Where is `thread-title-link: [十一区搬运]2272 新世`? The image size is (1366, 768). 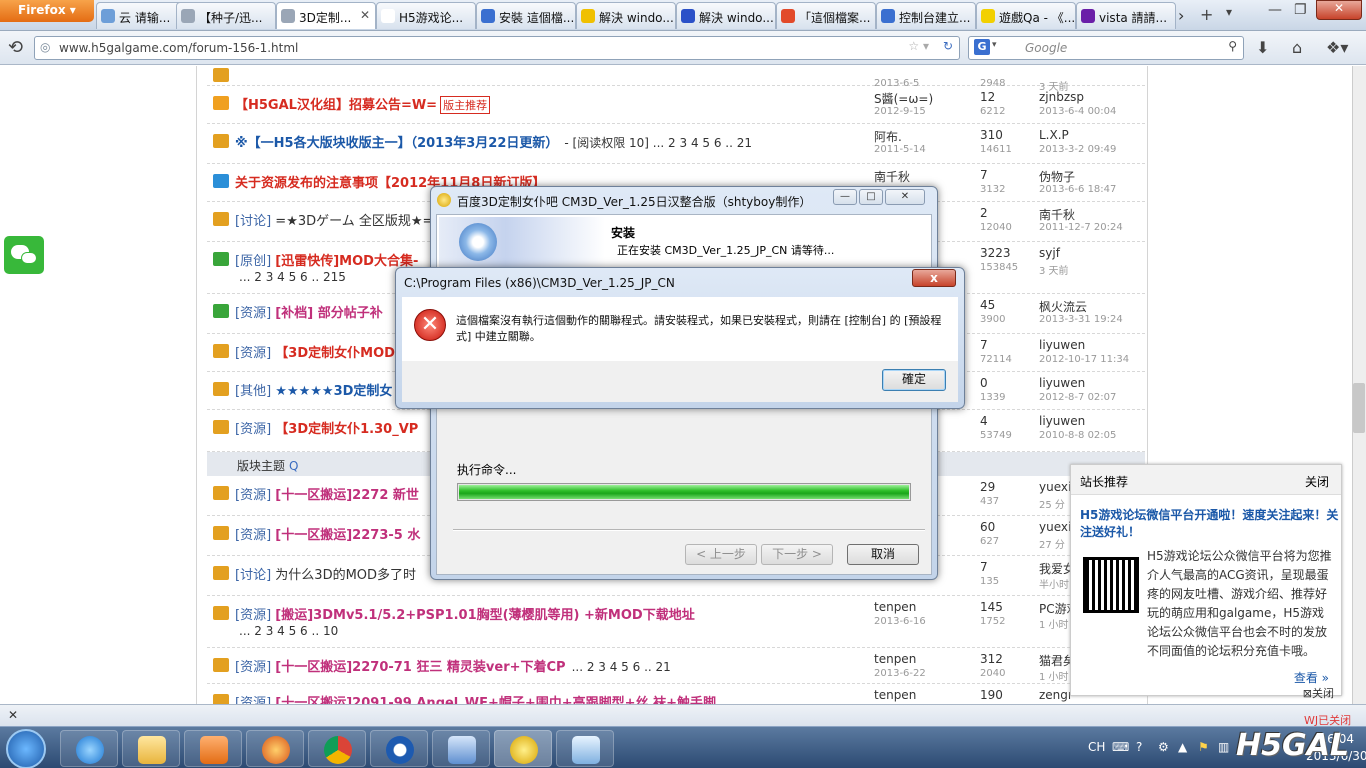
thread-title-link: [十一区搬运]2272 新世 is located at coordinates (347, 495).